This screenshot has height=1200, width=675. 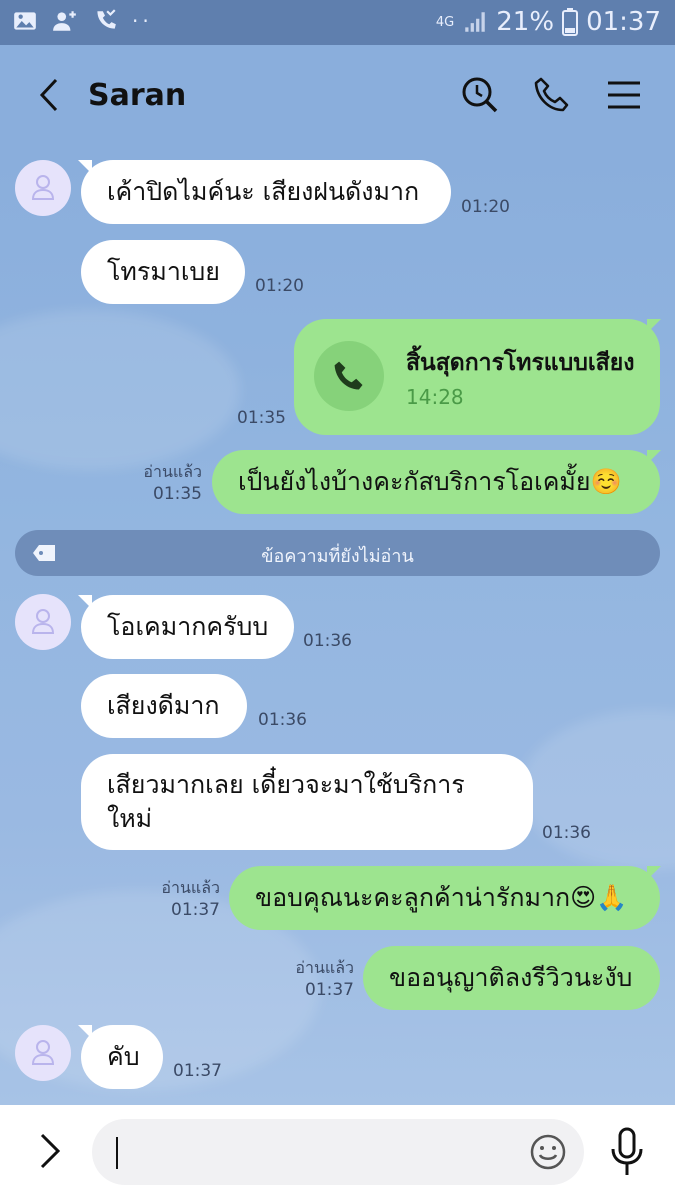 What do you see at coordinates (286, 784) in the screenshot?
I see `message-line: เสียวมากเลย เดี๋ยวจะมาใช้บริการ` at bounding box center [286, 784].